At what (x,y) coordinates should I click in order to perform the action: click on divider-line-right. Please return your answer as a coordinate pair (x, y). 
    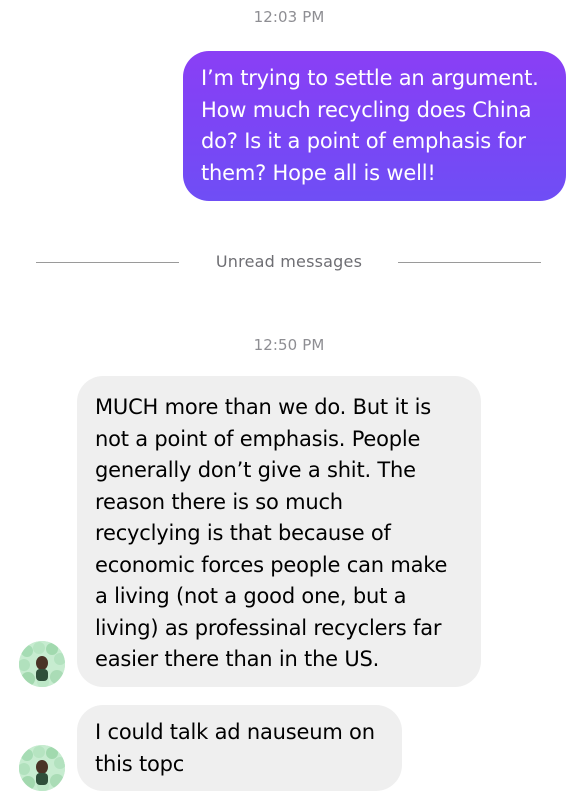
    Looking at the image, I should click on (469, 262).